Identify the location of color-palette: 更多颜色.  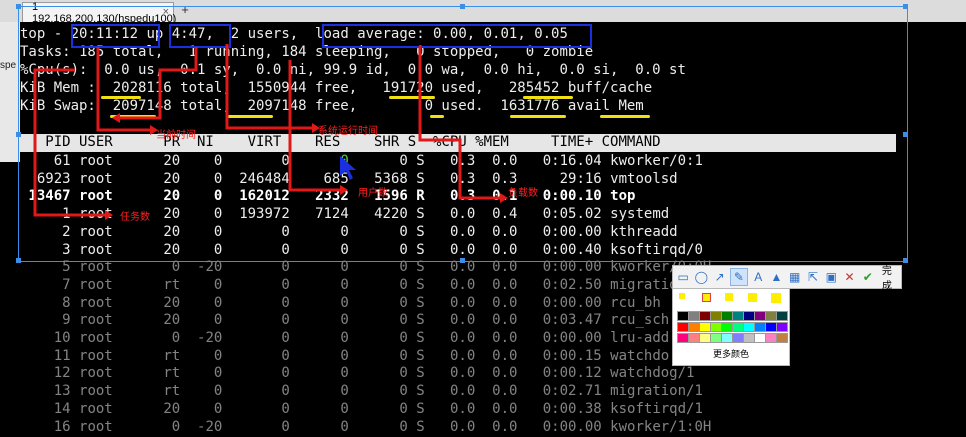
(731, 327).